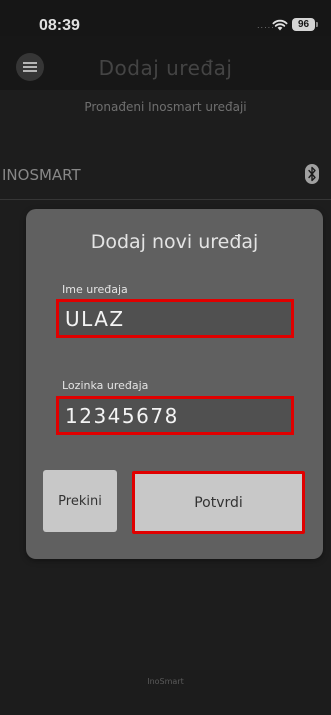 The width and height of the screenshot is (331, 715). Describe the element at coordinates (165, 681) in the screenshot. I see `footer-brand: InoSmart` at that location.